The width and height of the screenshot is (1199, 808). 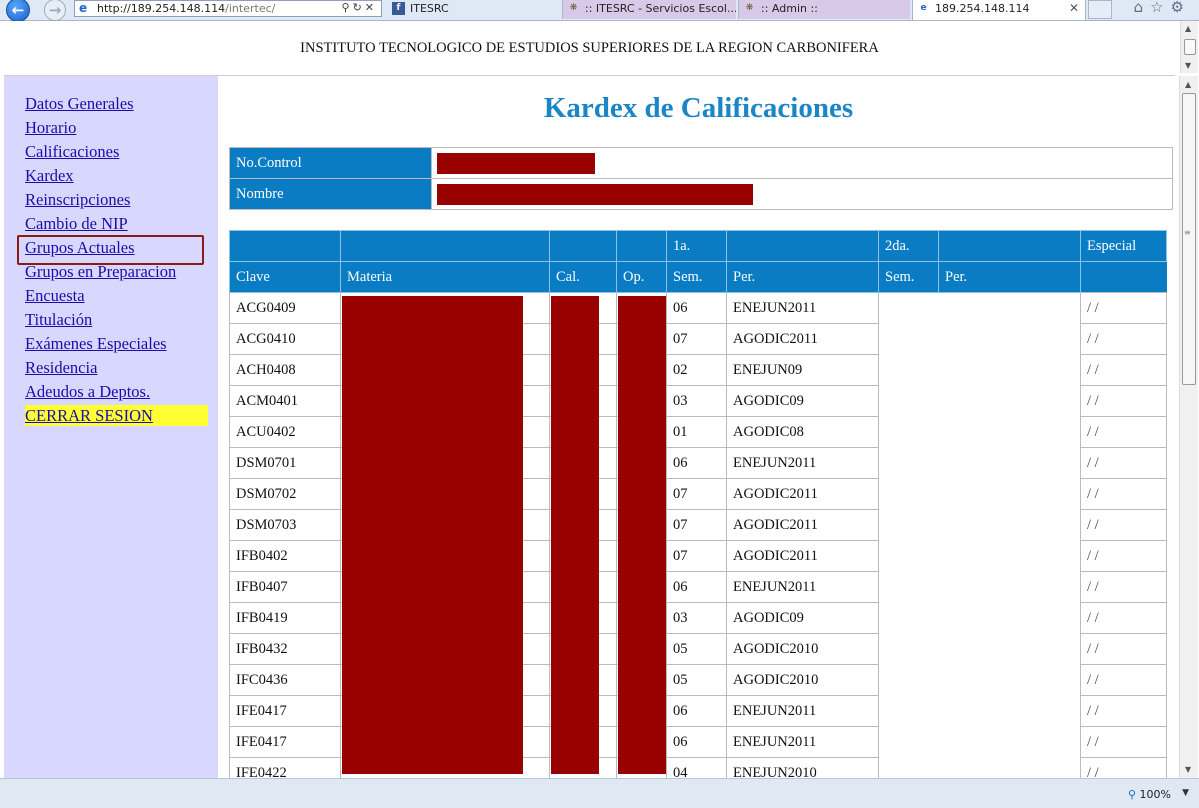 I want to click on cell-sem: 01, so click(x=696, y=432).